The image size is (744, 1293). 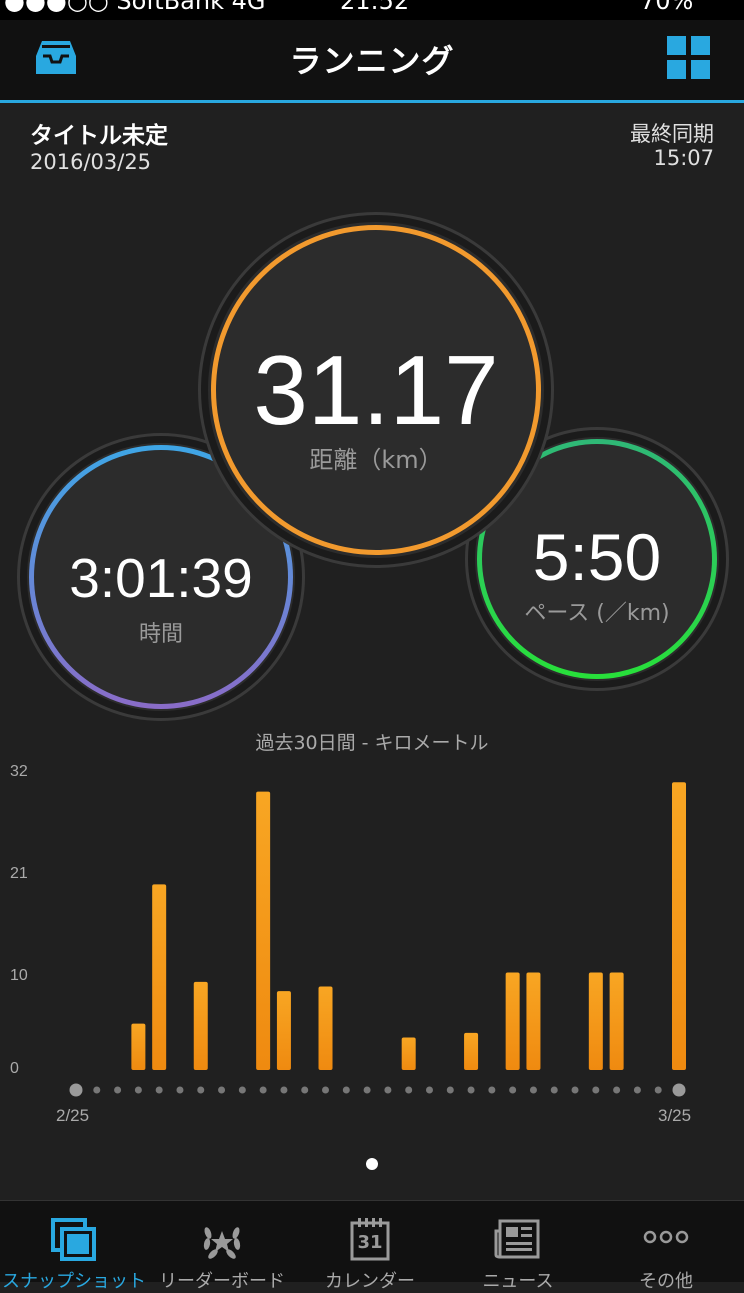 I want to click on snapshot-icon, so click(x=74, y=1243).